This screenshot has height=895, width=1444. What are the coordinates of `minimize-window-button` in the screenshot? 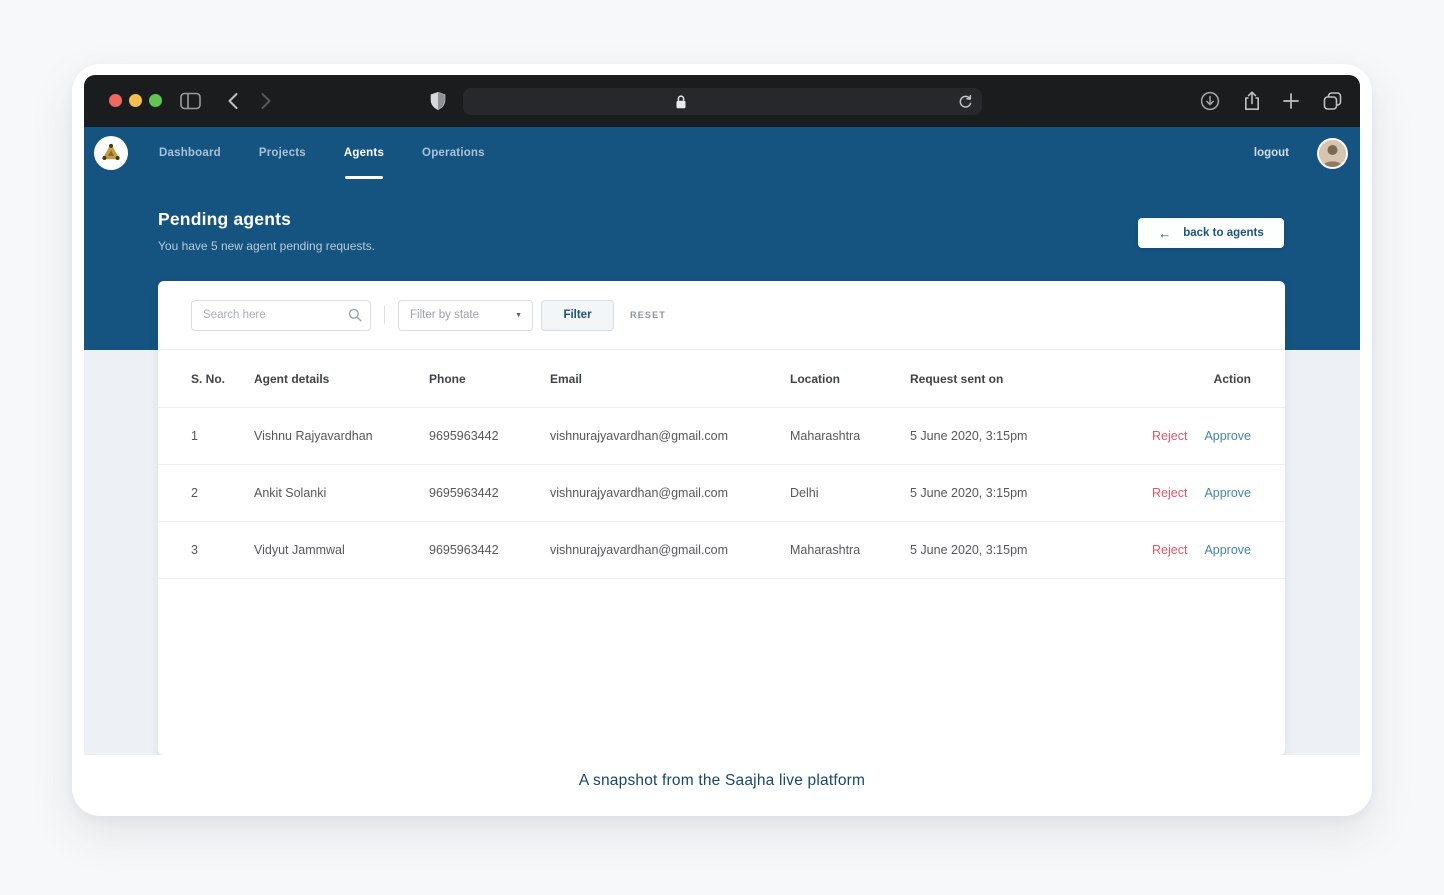 It's located at (135, 100).